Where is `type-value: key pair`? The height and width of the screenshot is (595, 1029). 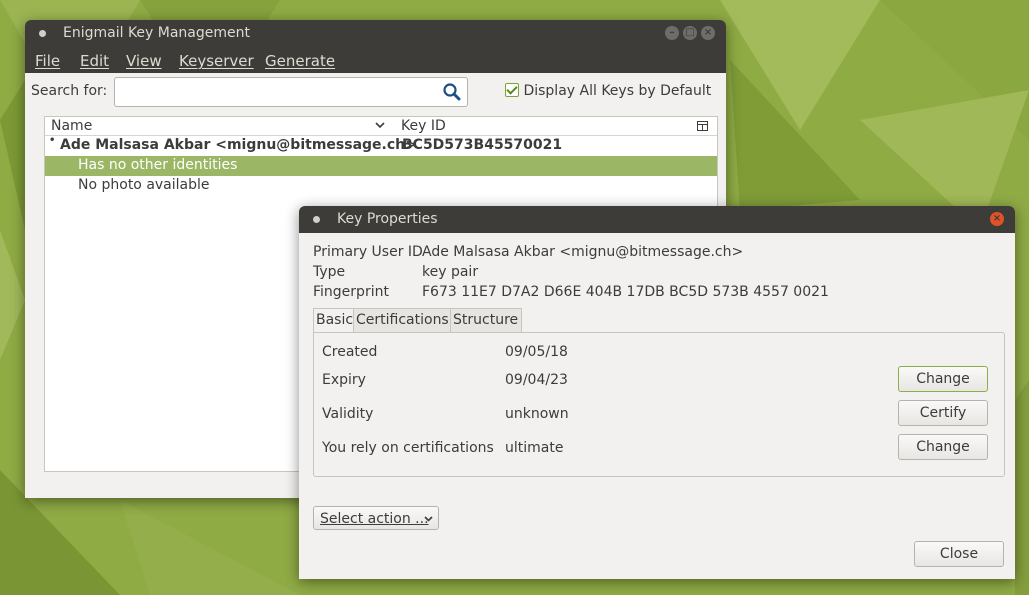 type-value: key pair is located at coordinates (450, 272).